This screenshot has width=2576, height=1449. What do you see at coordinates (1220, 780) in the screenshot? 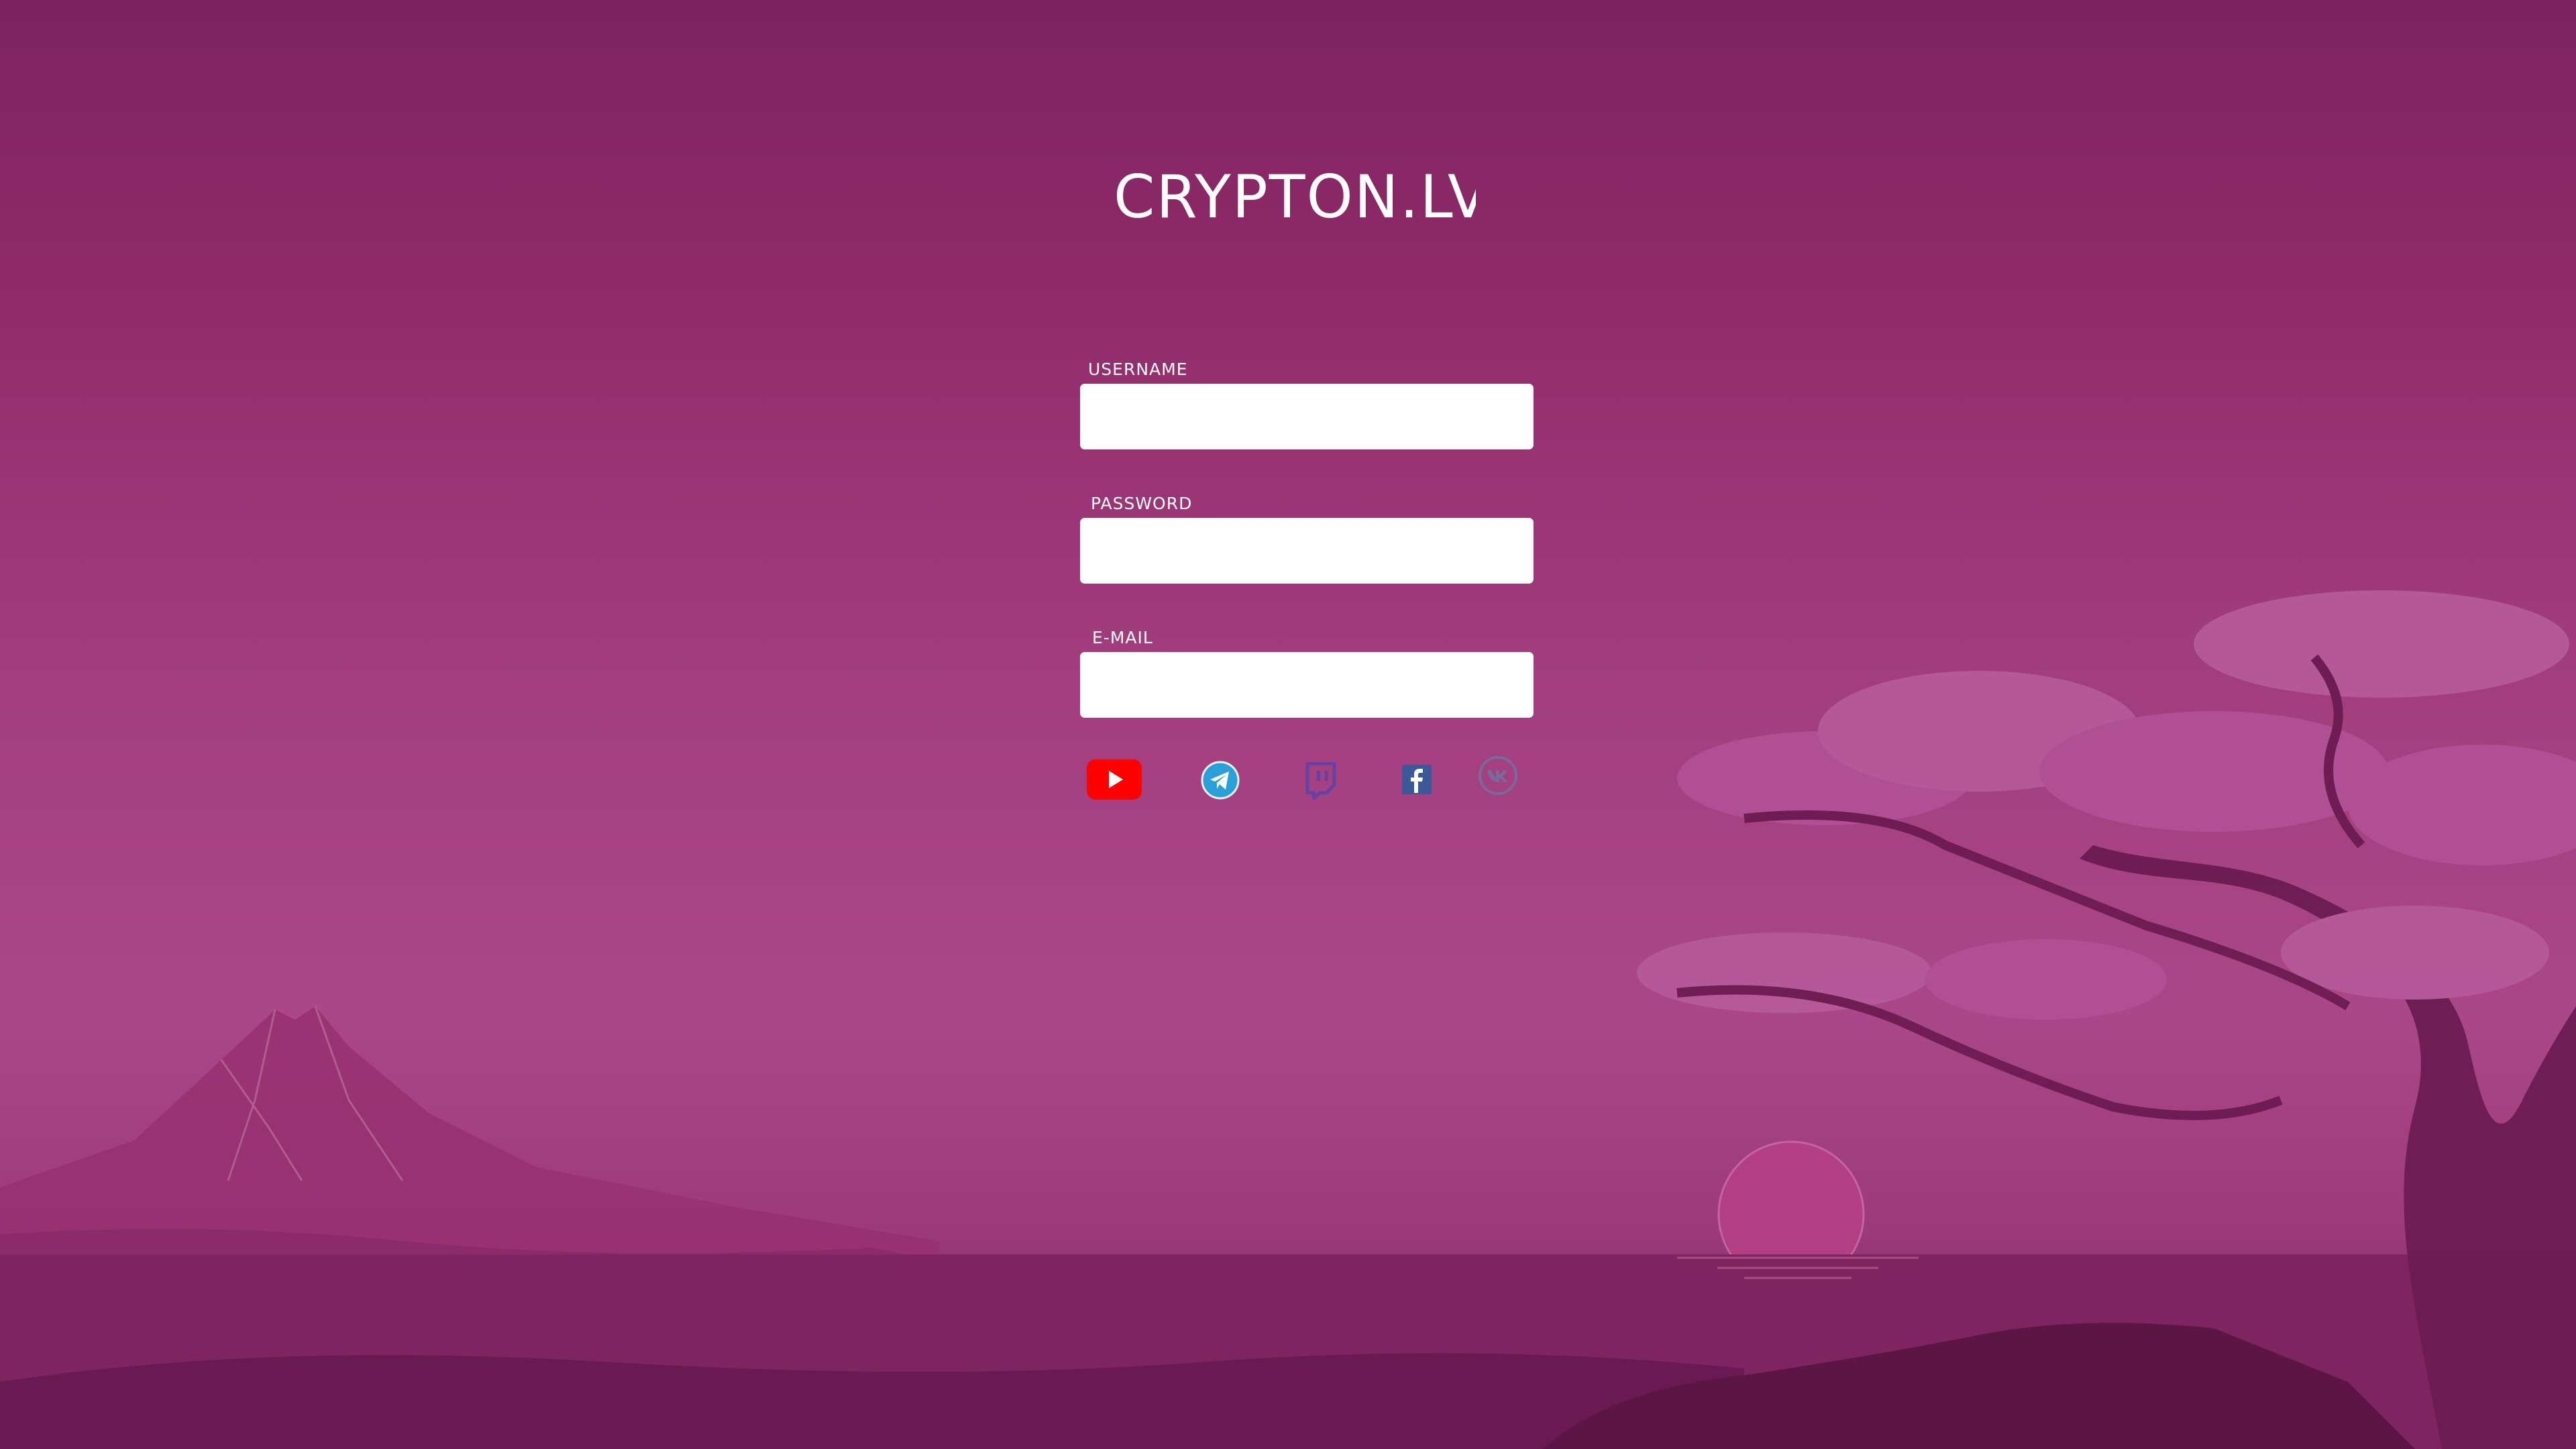
I see `telegram-icon` at bounding box center [1220, 780].